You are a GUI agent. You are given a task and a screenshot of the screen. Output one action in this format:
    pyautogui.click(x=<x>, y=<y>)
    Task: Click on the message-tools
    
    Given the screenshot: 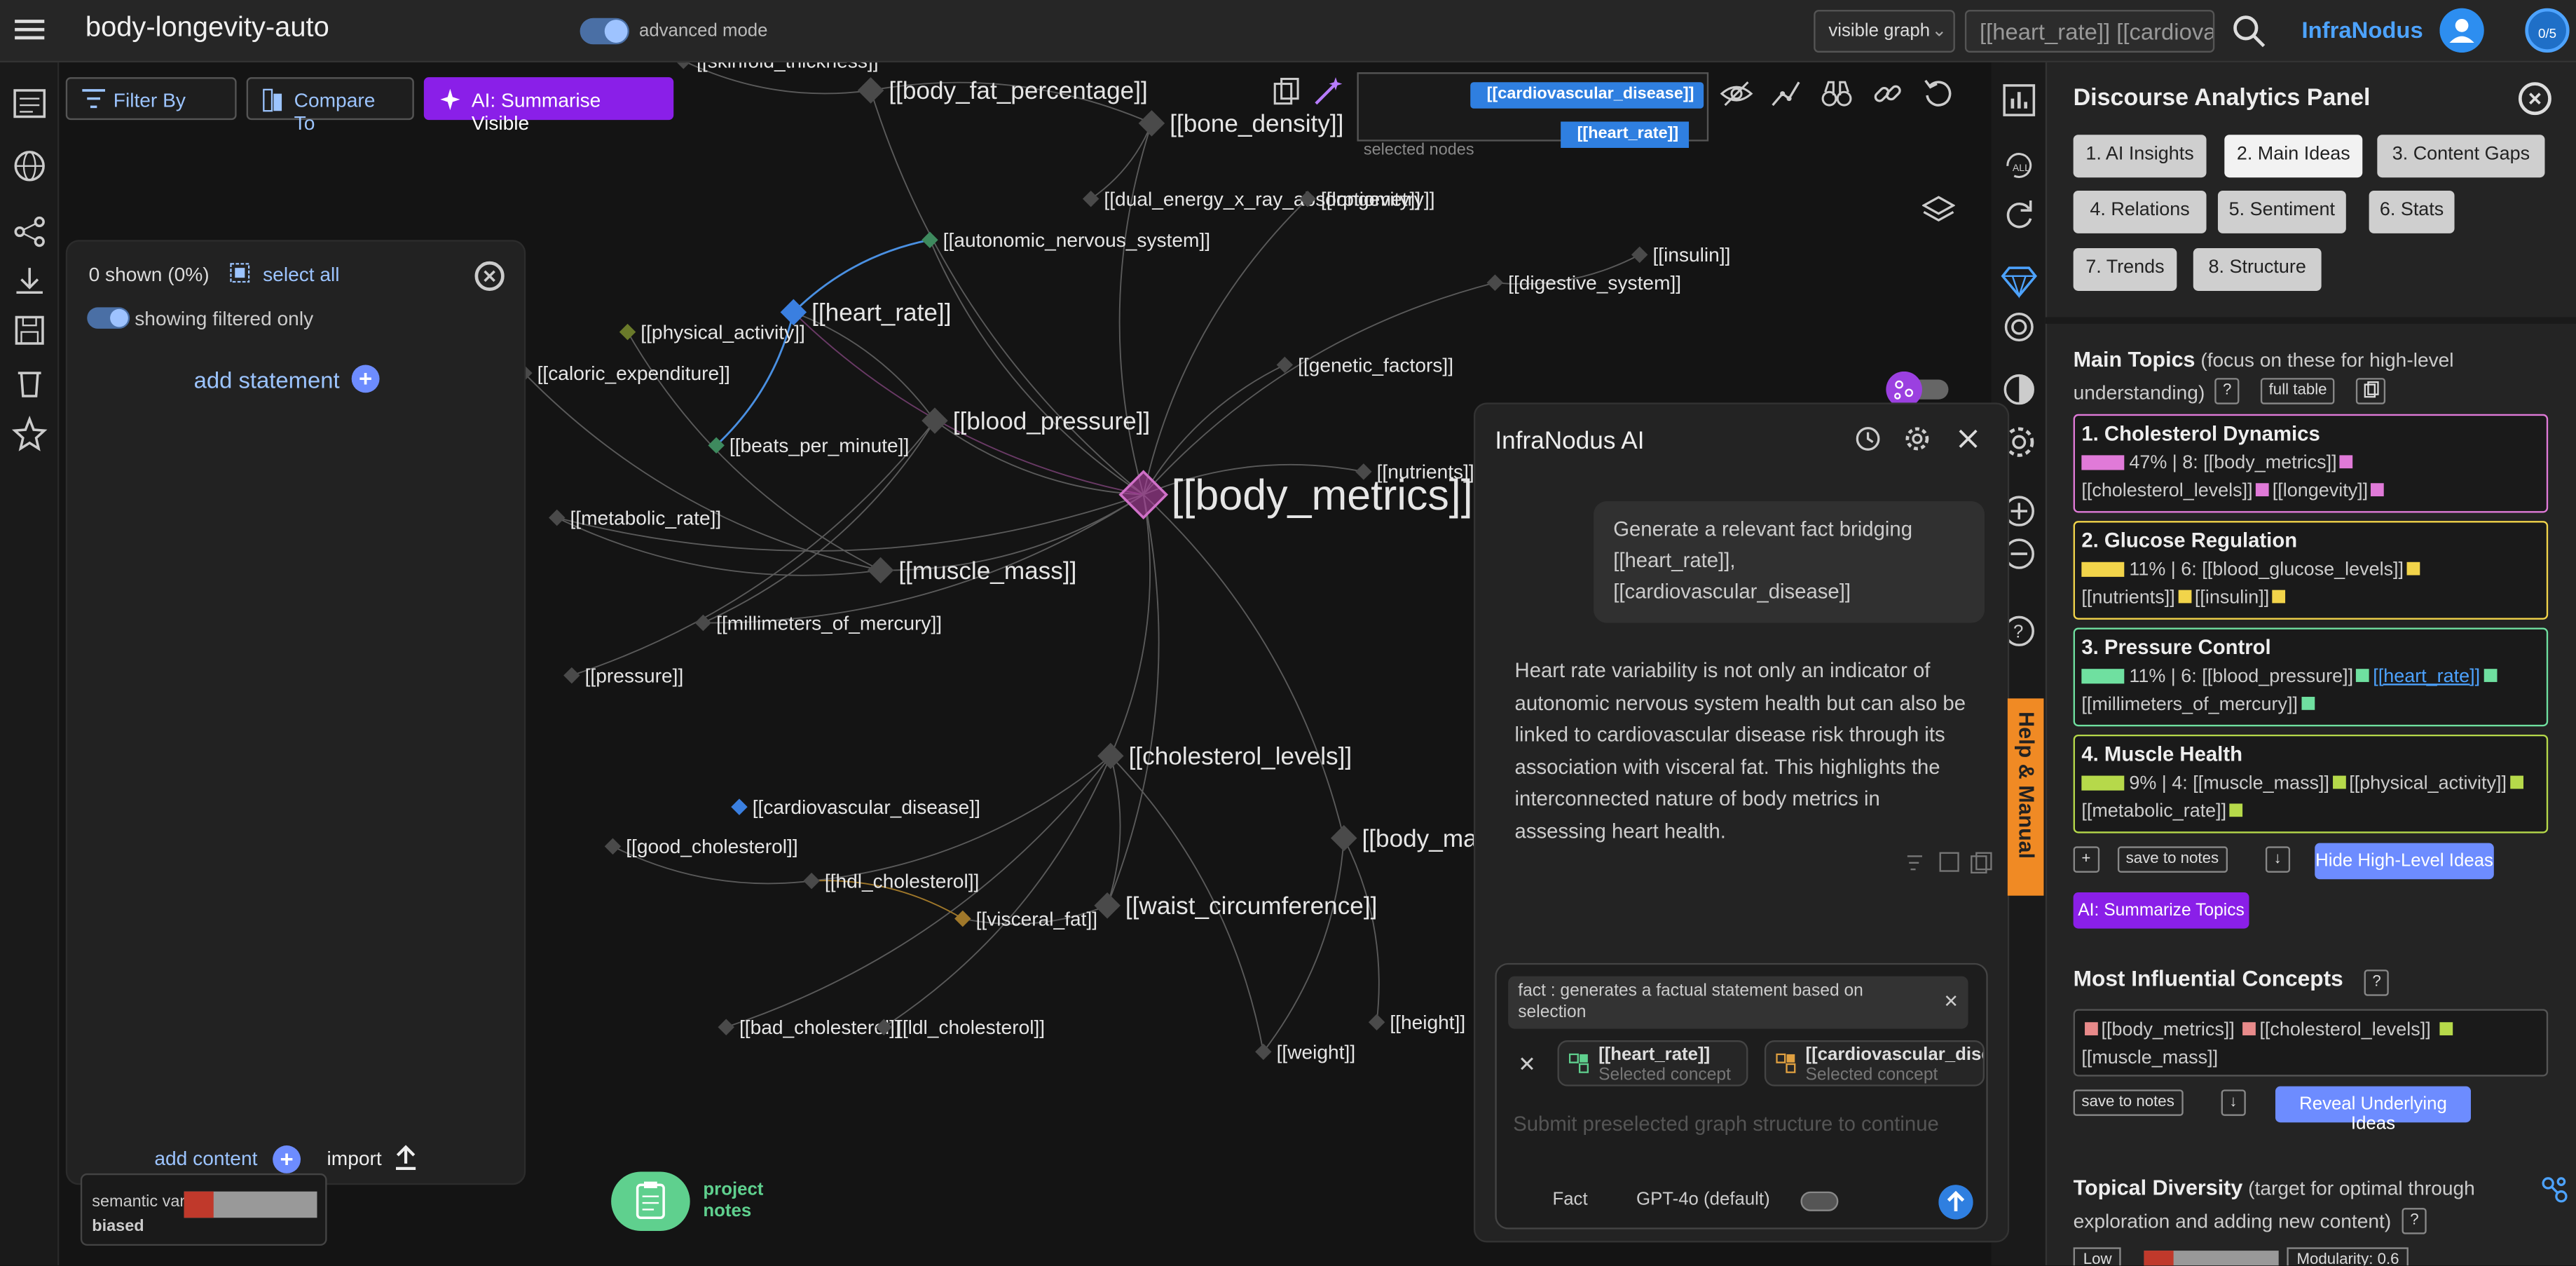 What is the action you would take?
    pyautogui.click(x=1952, y=862)
    